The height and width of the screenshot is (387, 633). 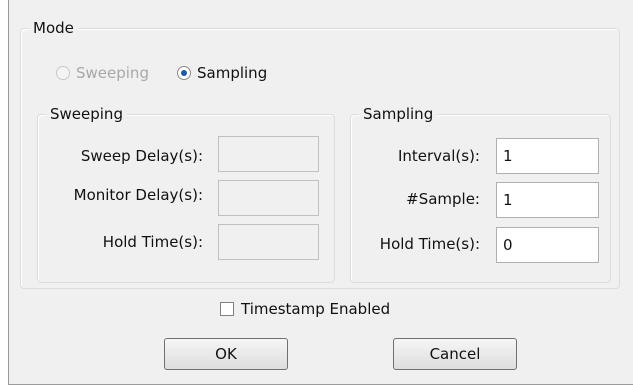 I want to click on sample-hold-time-label: Hold Time(s):, so click(x=429, y=244).